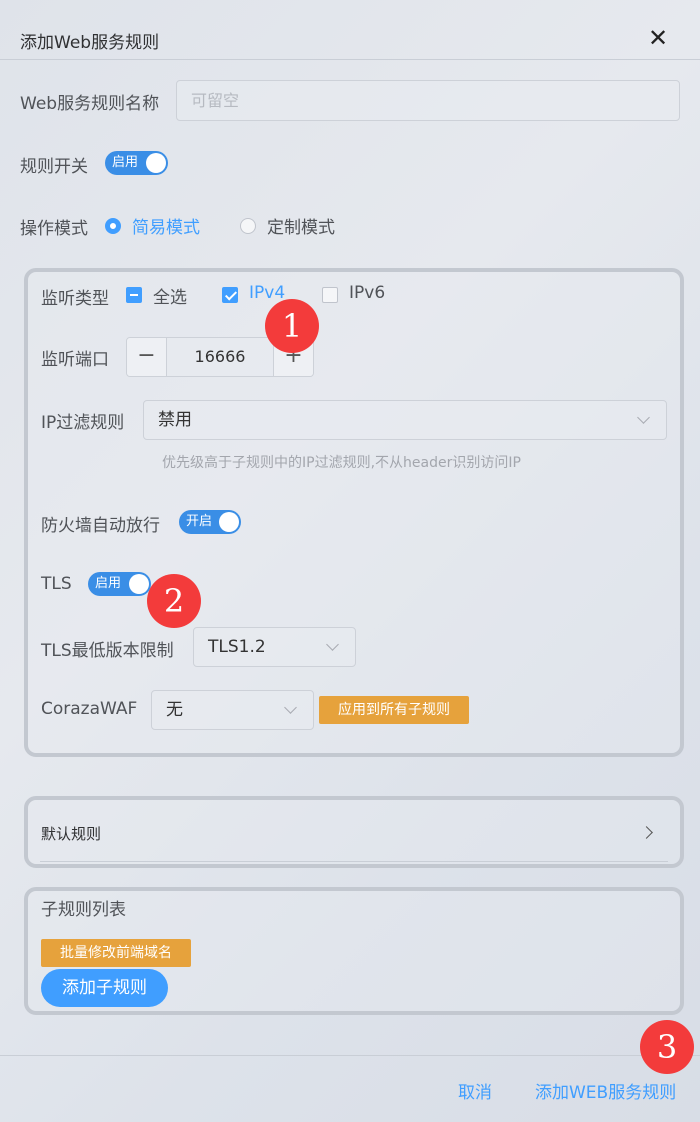 This screenshot has height=1122, width=700. I want to click on rule-name-label: Web服务规则名称, so click(90, 104).